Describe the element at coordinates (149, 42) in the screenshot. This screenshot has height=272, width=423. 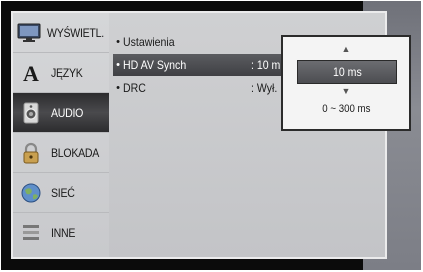
I see `row-label: Ustawienia` at that location.